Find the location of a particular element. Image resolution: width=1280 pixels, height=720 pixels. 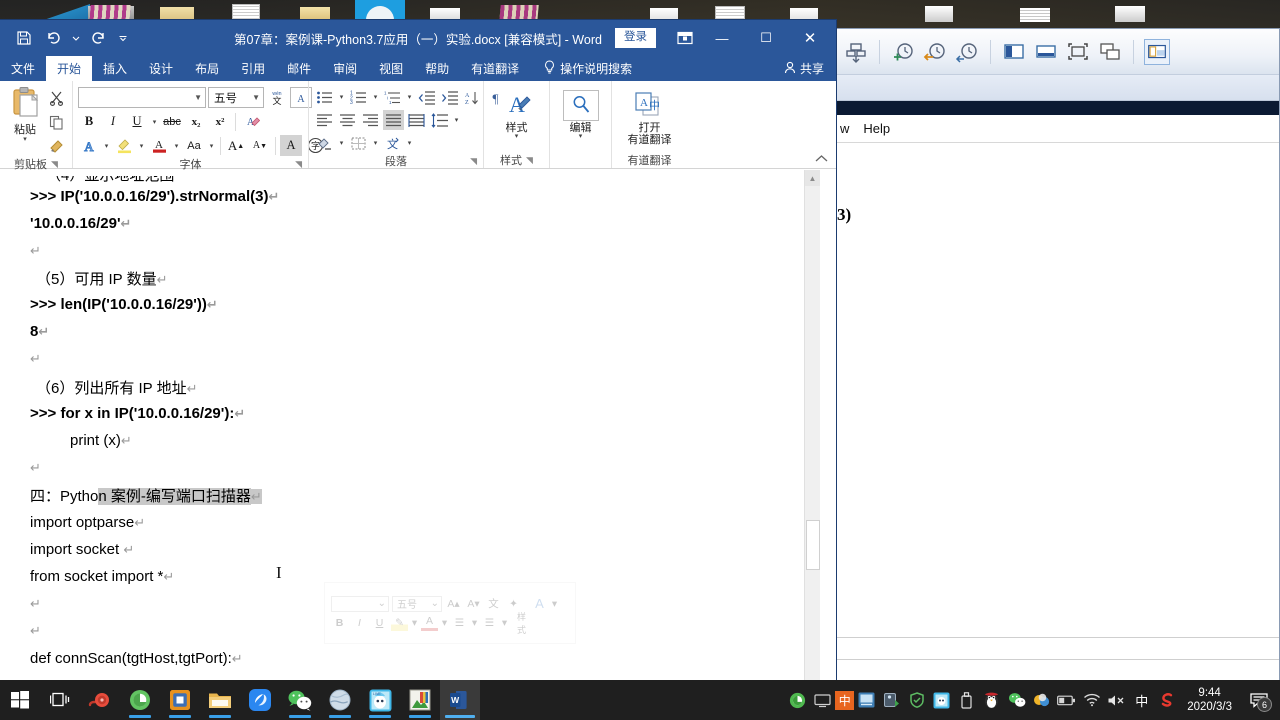

editing-chevron-down-icon: ▾ is located at coordinates (581, 136).